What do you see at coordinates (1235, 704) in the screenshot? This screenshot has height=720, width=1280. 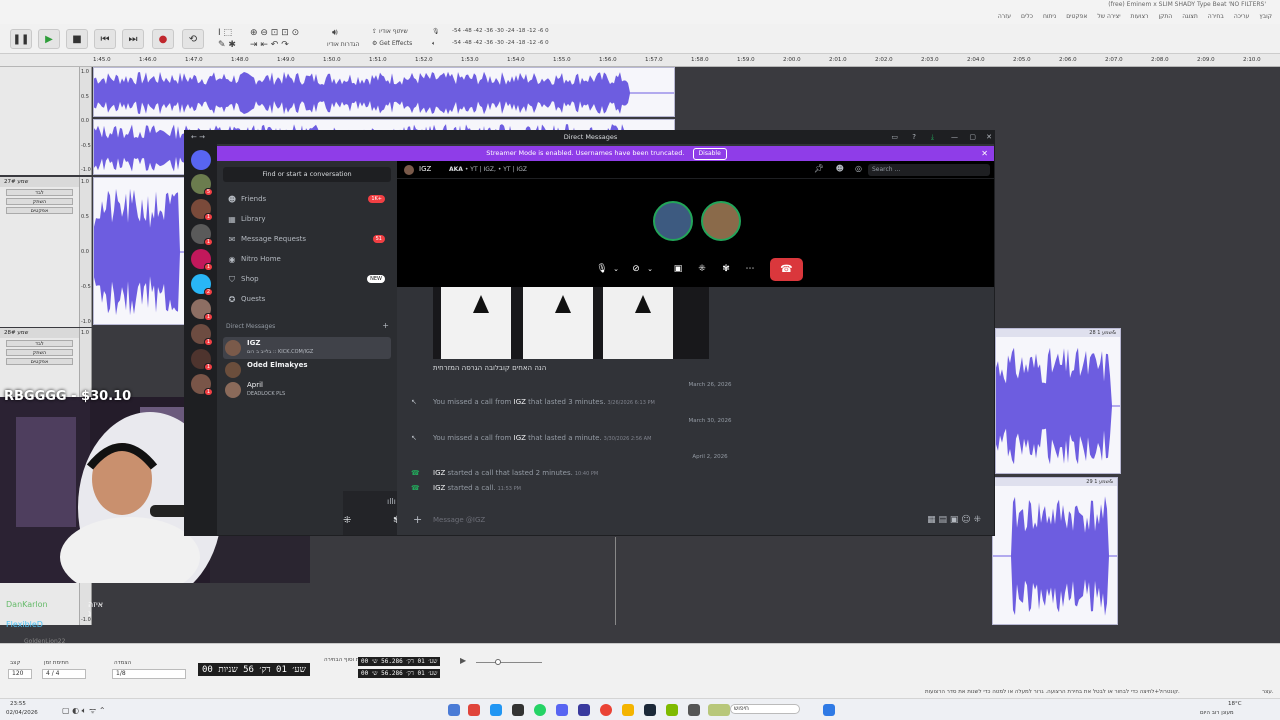 I see `weather-temp: 18°C` at bounding box center [1235, 704].